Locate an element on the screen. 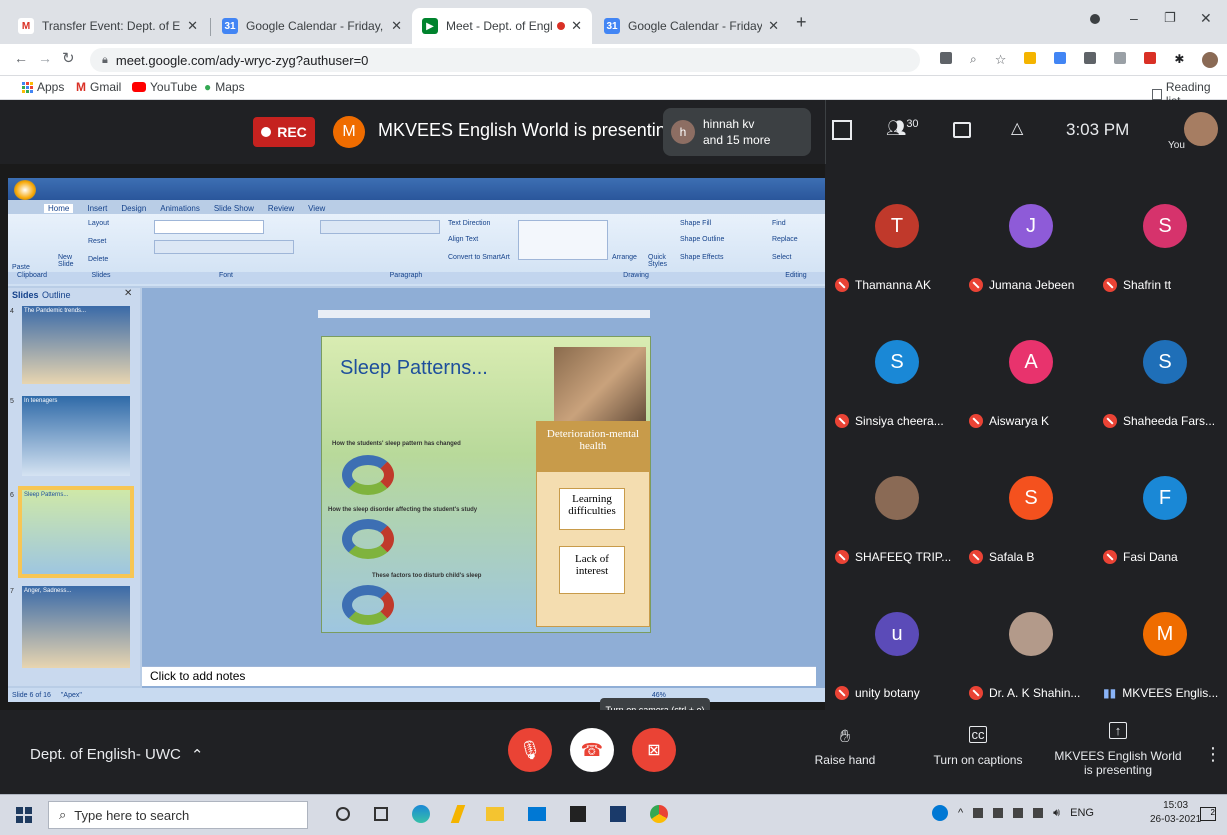 This screenshot has width=1227, height=835. paste-button: Paste is located at coordinates (21, 267).